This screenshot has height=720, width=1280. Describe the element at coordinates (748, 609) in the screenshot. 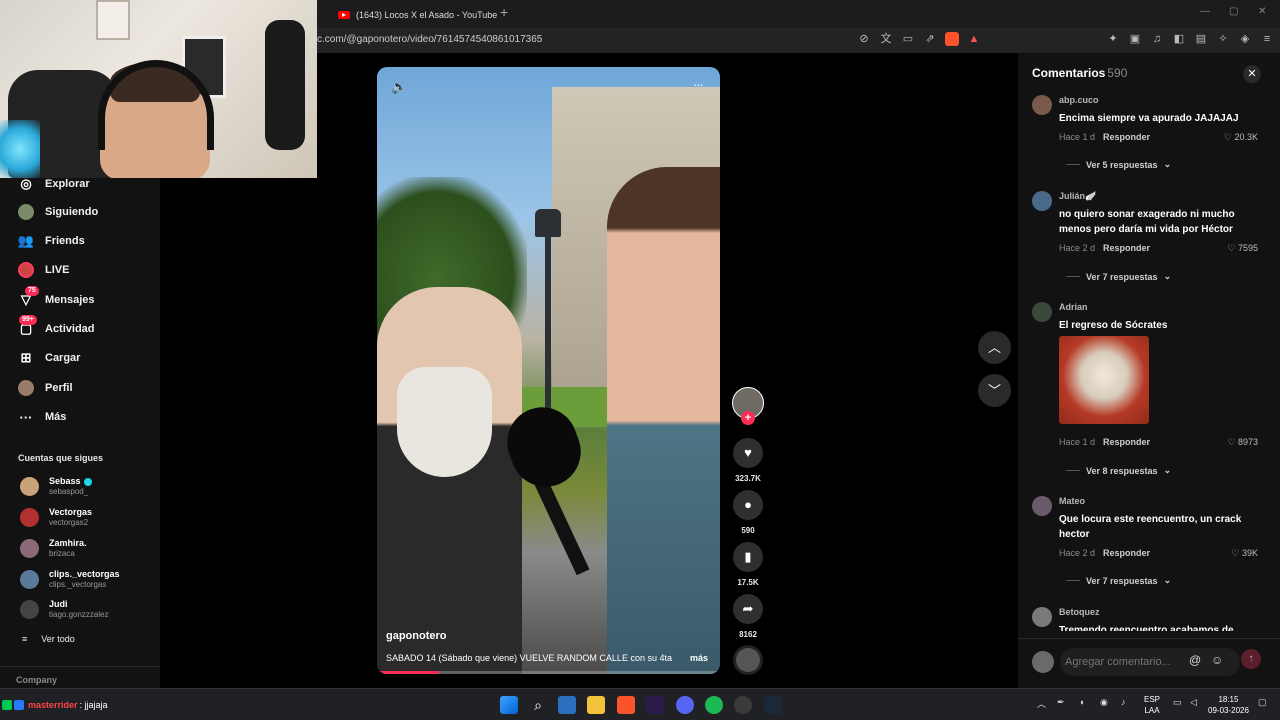

I see `share-button: ➦` at that location.